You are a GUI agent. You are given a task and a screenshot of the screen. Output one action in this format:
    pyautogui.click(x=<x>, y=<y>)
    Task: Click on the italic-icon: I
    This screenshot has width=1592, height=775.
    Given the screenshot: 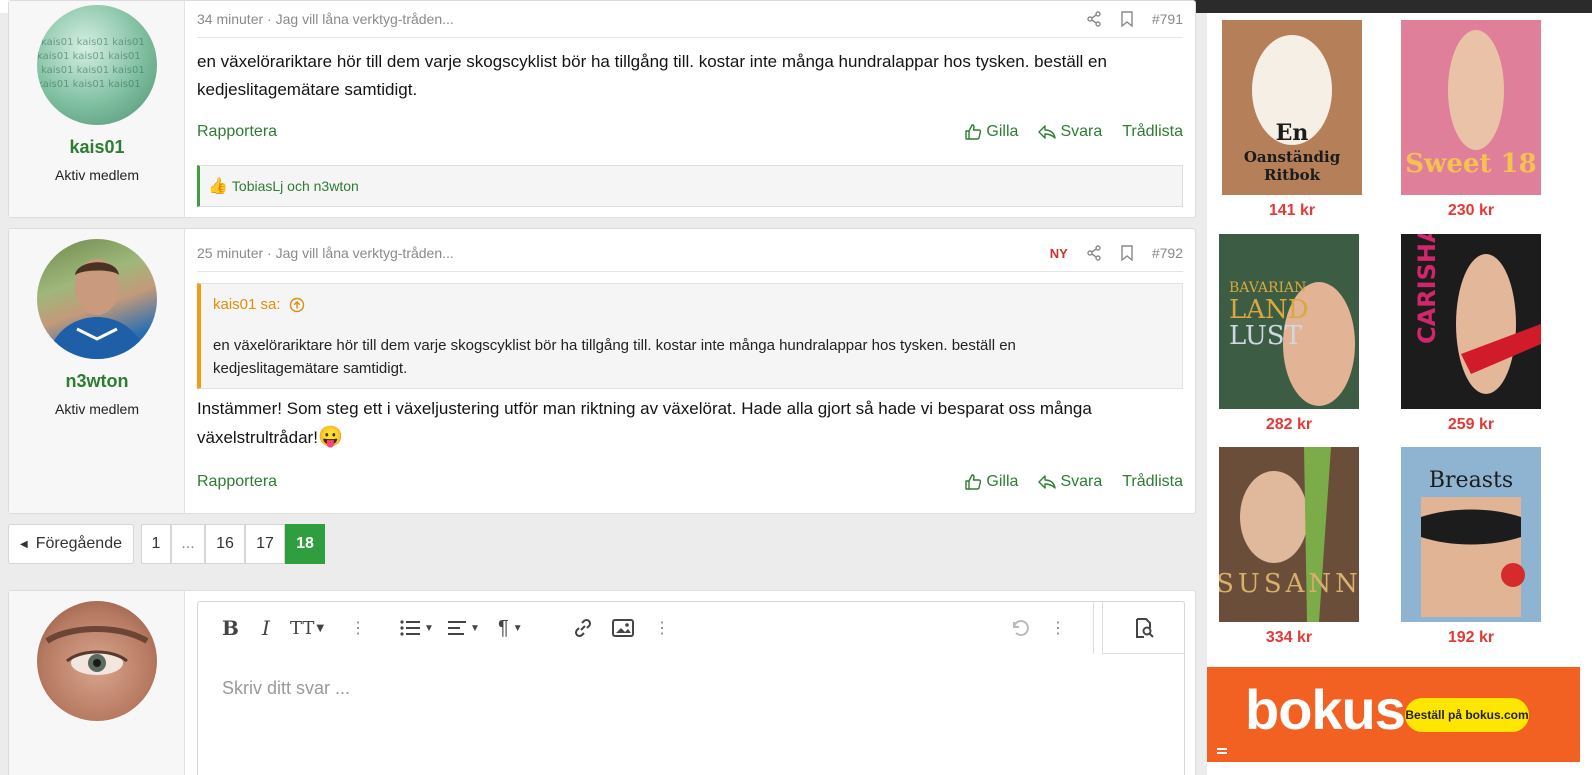 What is the action you would take?
    pyautogui.click(x=266, y=628)
    